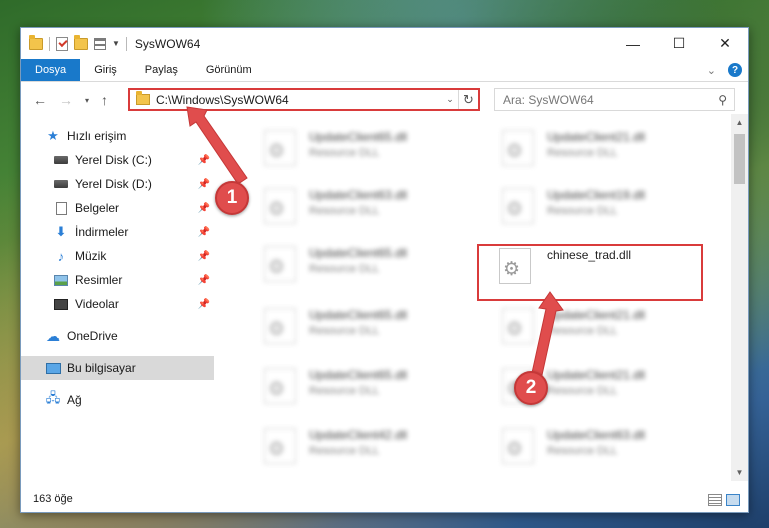 This screenshot has height=528, width=769. I want to click on pictures-icon, so click(61, 280).